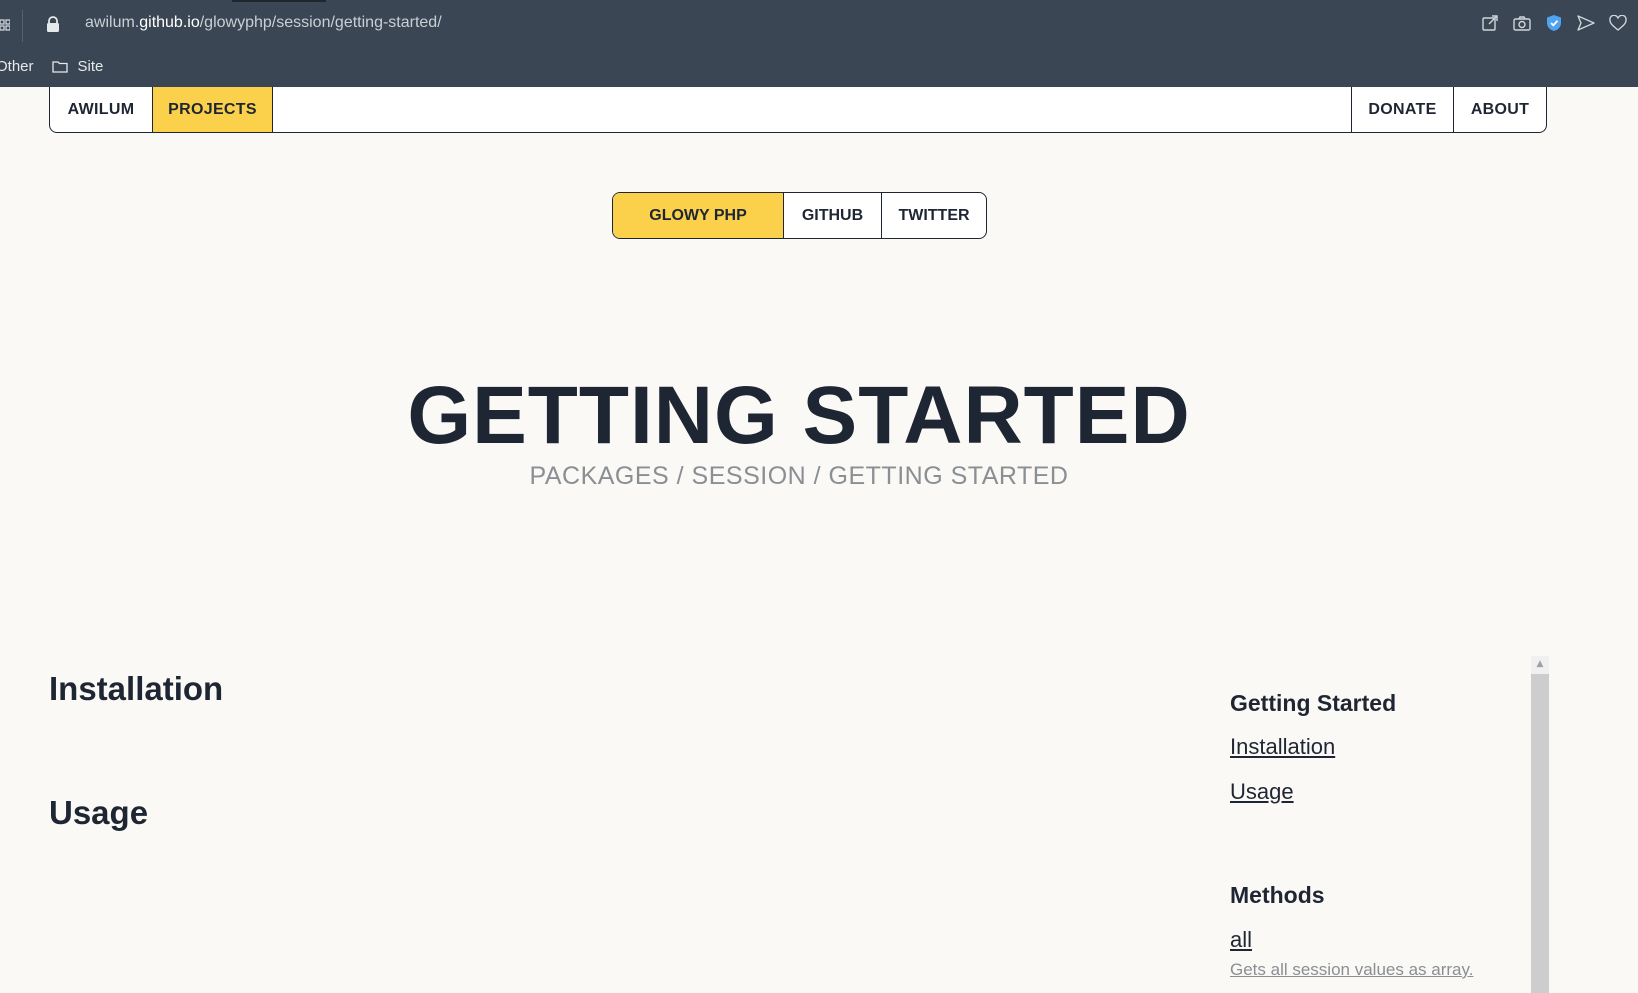  Describe the element at coordinates (320, 22) in the screenshot. I see `url-path: /glowyphp/session/getting-started/` at that location.